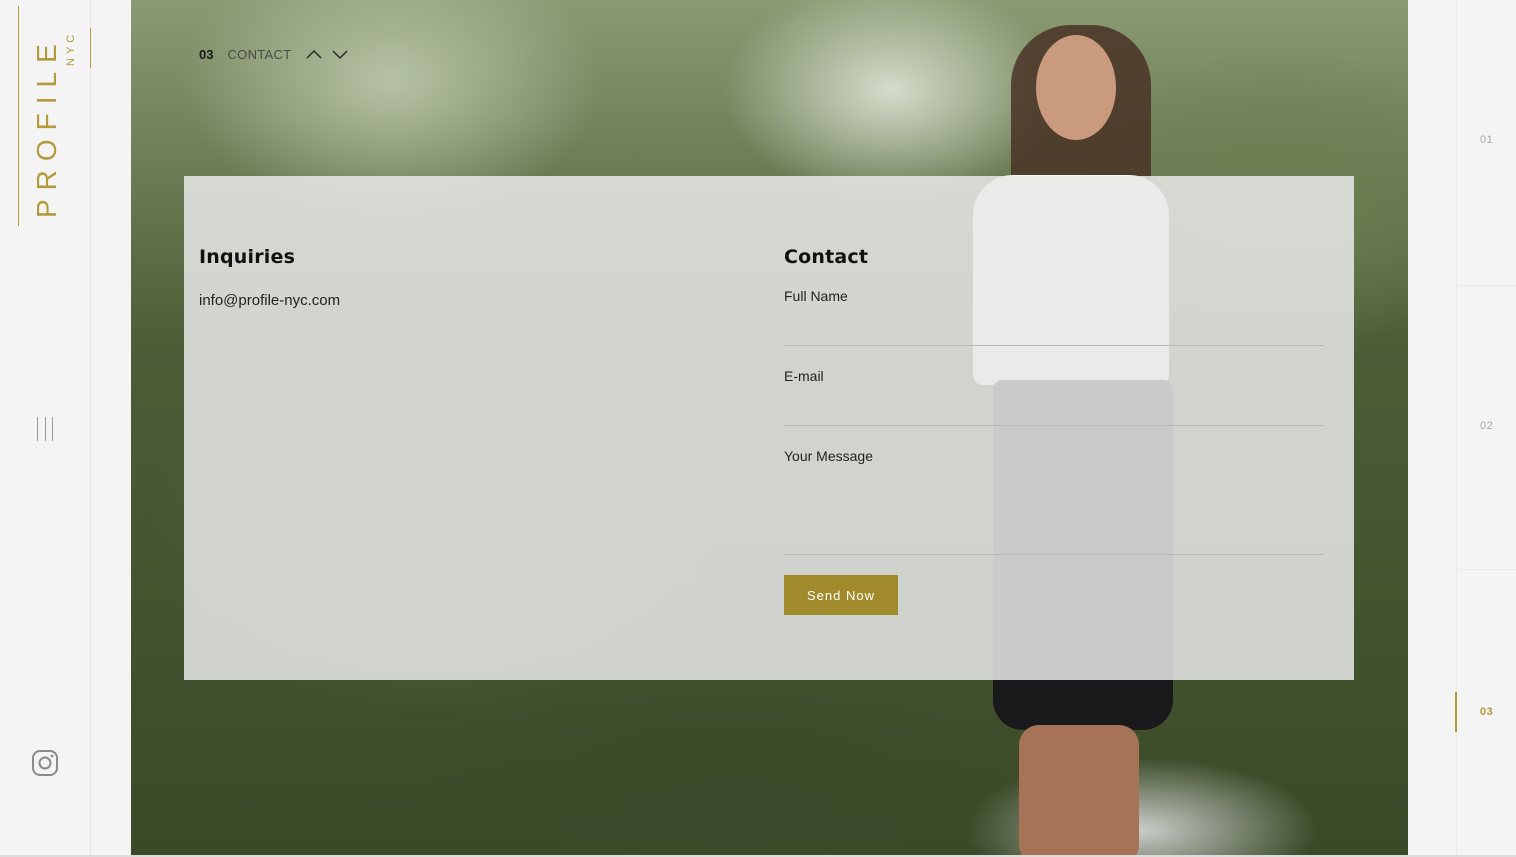 This screenshot has height=857, width=1516. I want to click on pager-number: 01, so click(1487, 140).